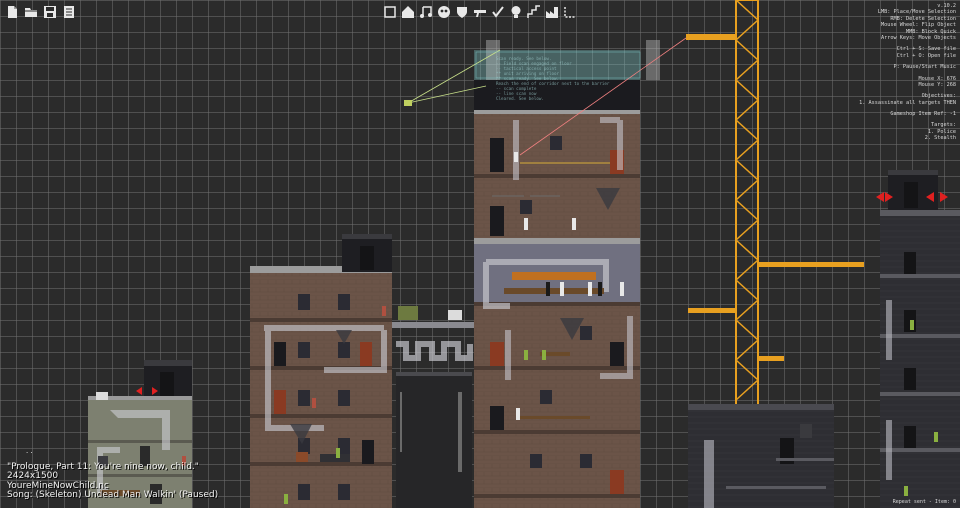  I want to click on open-folder-icon, so click(30, 11).